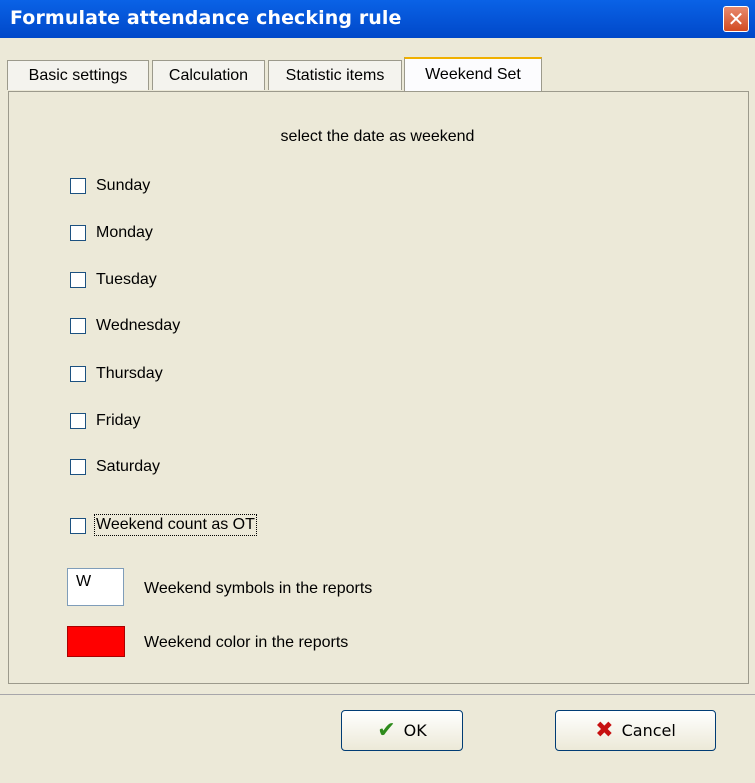  Describe the element at coordinates (377, 136) in the screenshot. I see `panel-heading: select the date as weekend` at that location.